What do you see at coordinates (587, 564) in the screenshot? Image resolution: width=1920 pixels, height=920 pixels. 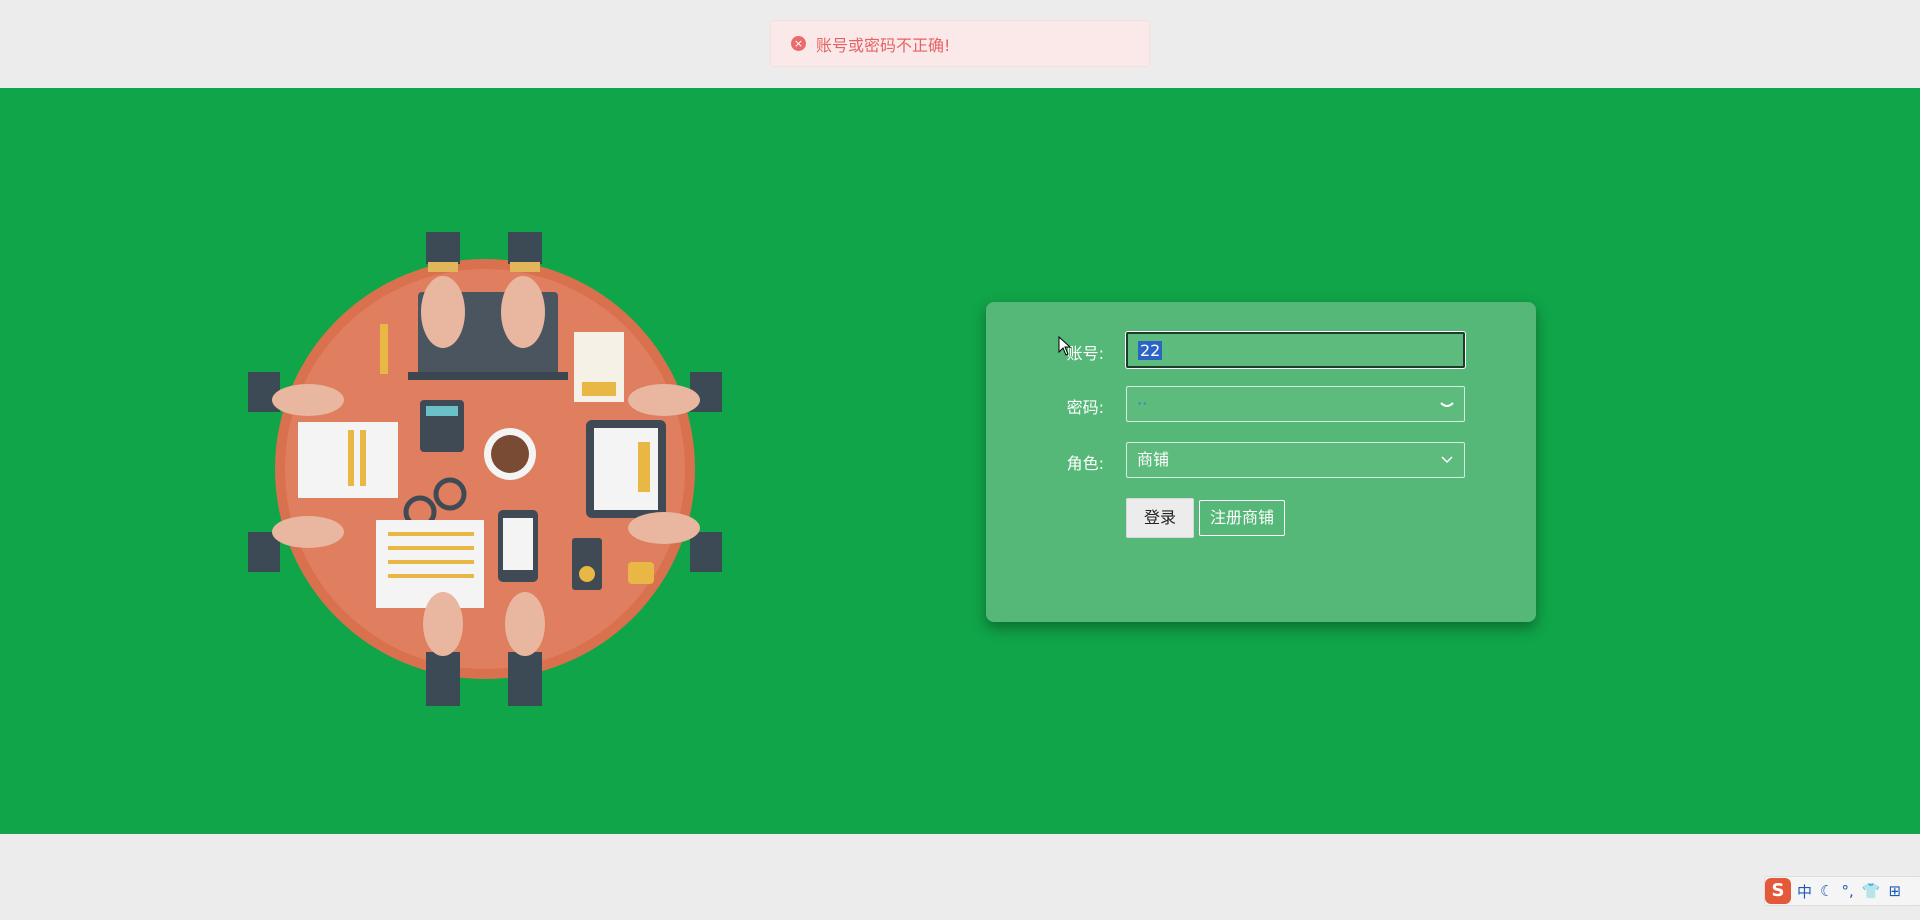 I see `music-player` at bounding box center [587, 564].